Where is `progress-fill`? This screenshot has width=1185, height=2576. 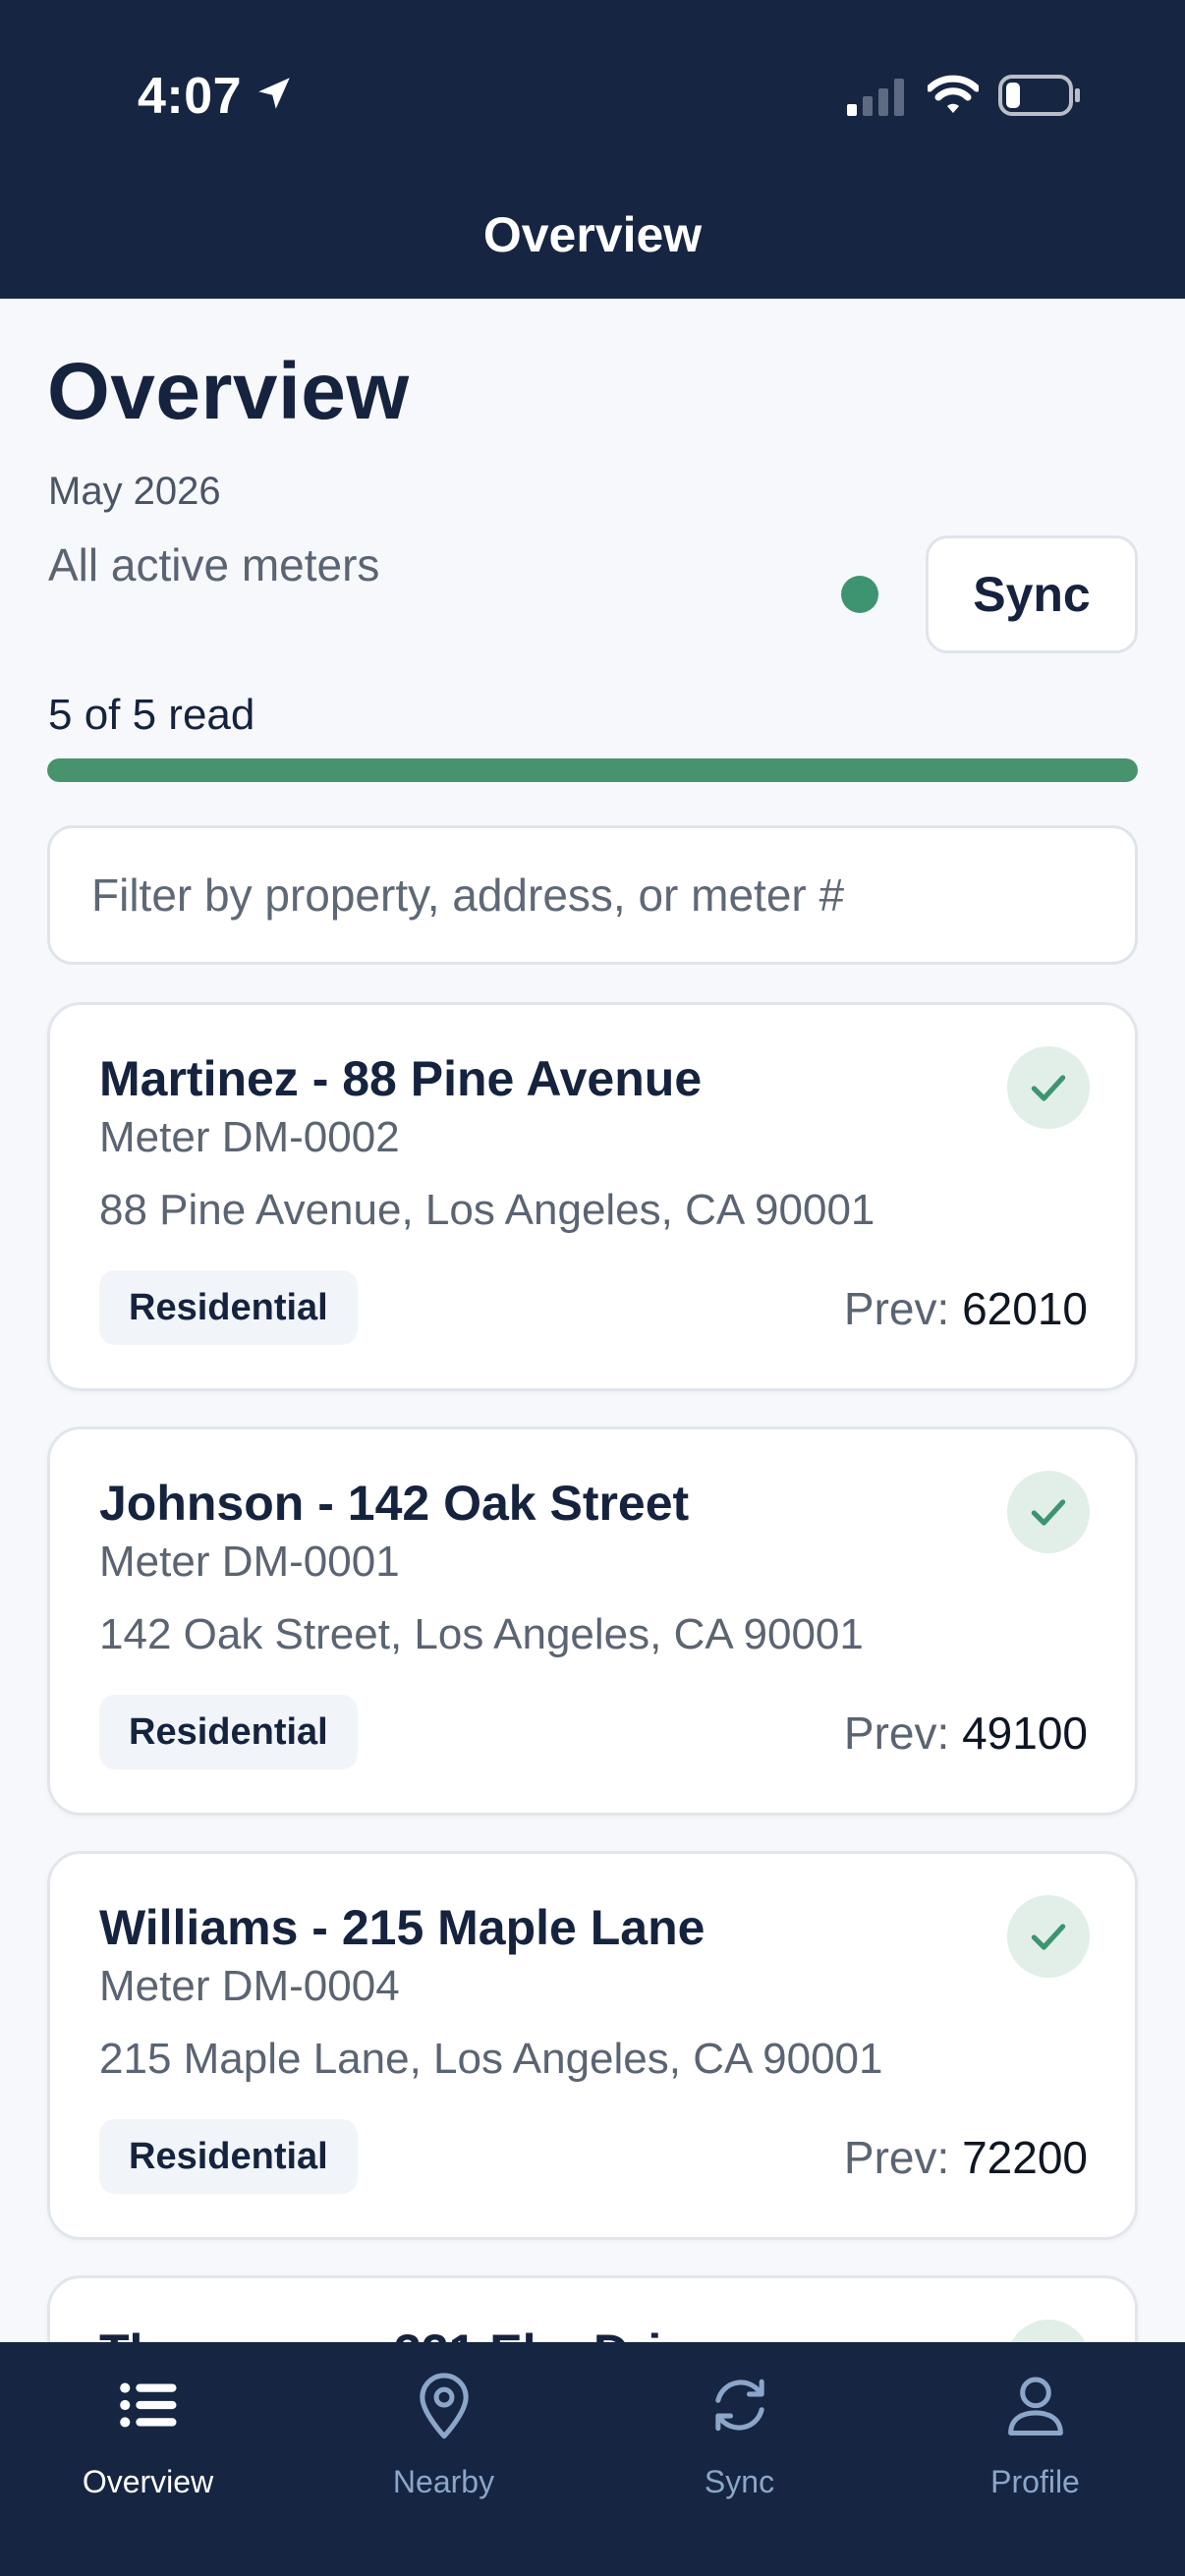
progress-fill is located at coordinates (592, 770).